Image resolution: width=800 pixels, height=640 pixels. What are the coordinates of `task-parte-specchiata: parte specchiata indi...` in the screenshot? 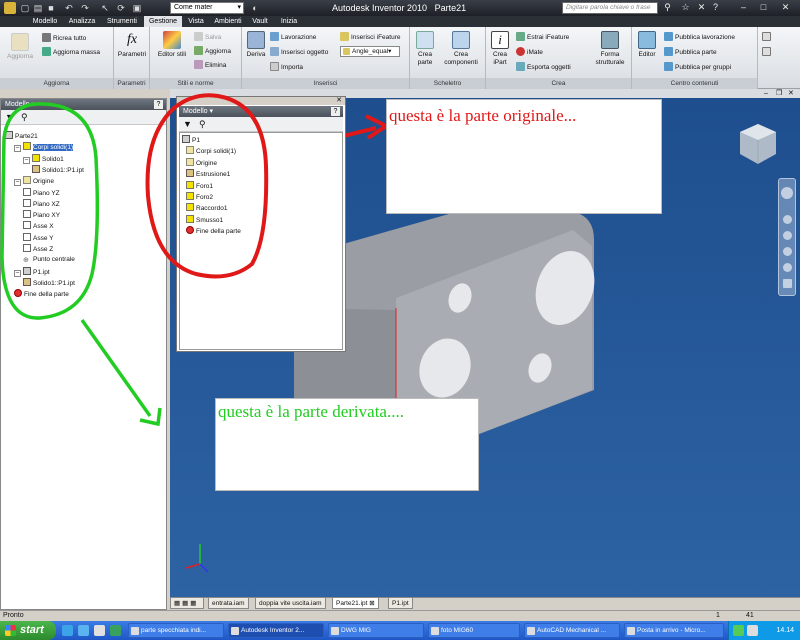 It's located at (176, 630).